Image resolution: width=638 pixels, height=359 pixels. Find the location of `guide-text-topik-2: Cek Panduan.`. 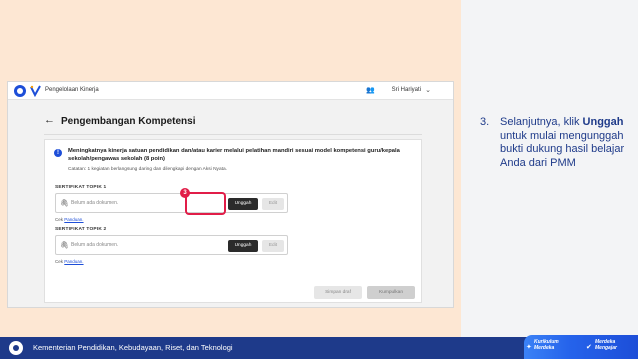

guide-text-topik-2: Cek Panduan. is located at coordinates (69, 261).